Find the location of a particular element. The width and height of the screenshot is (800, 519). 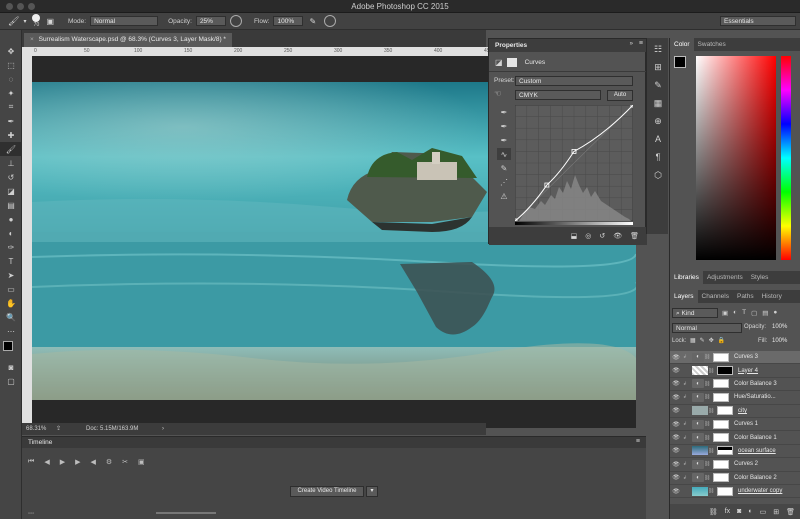

more-tools-icon: ⋯ is located at coordinates (11, 331).